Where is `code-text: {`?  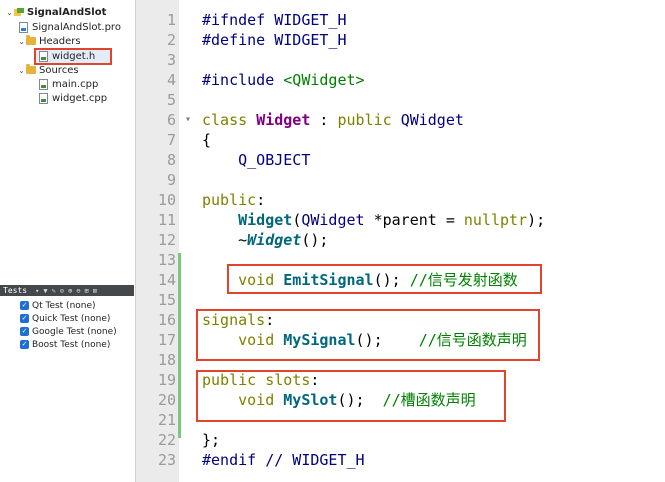 code-text: { is located at coordinates (206, 140).